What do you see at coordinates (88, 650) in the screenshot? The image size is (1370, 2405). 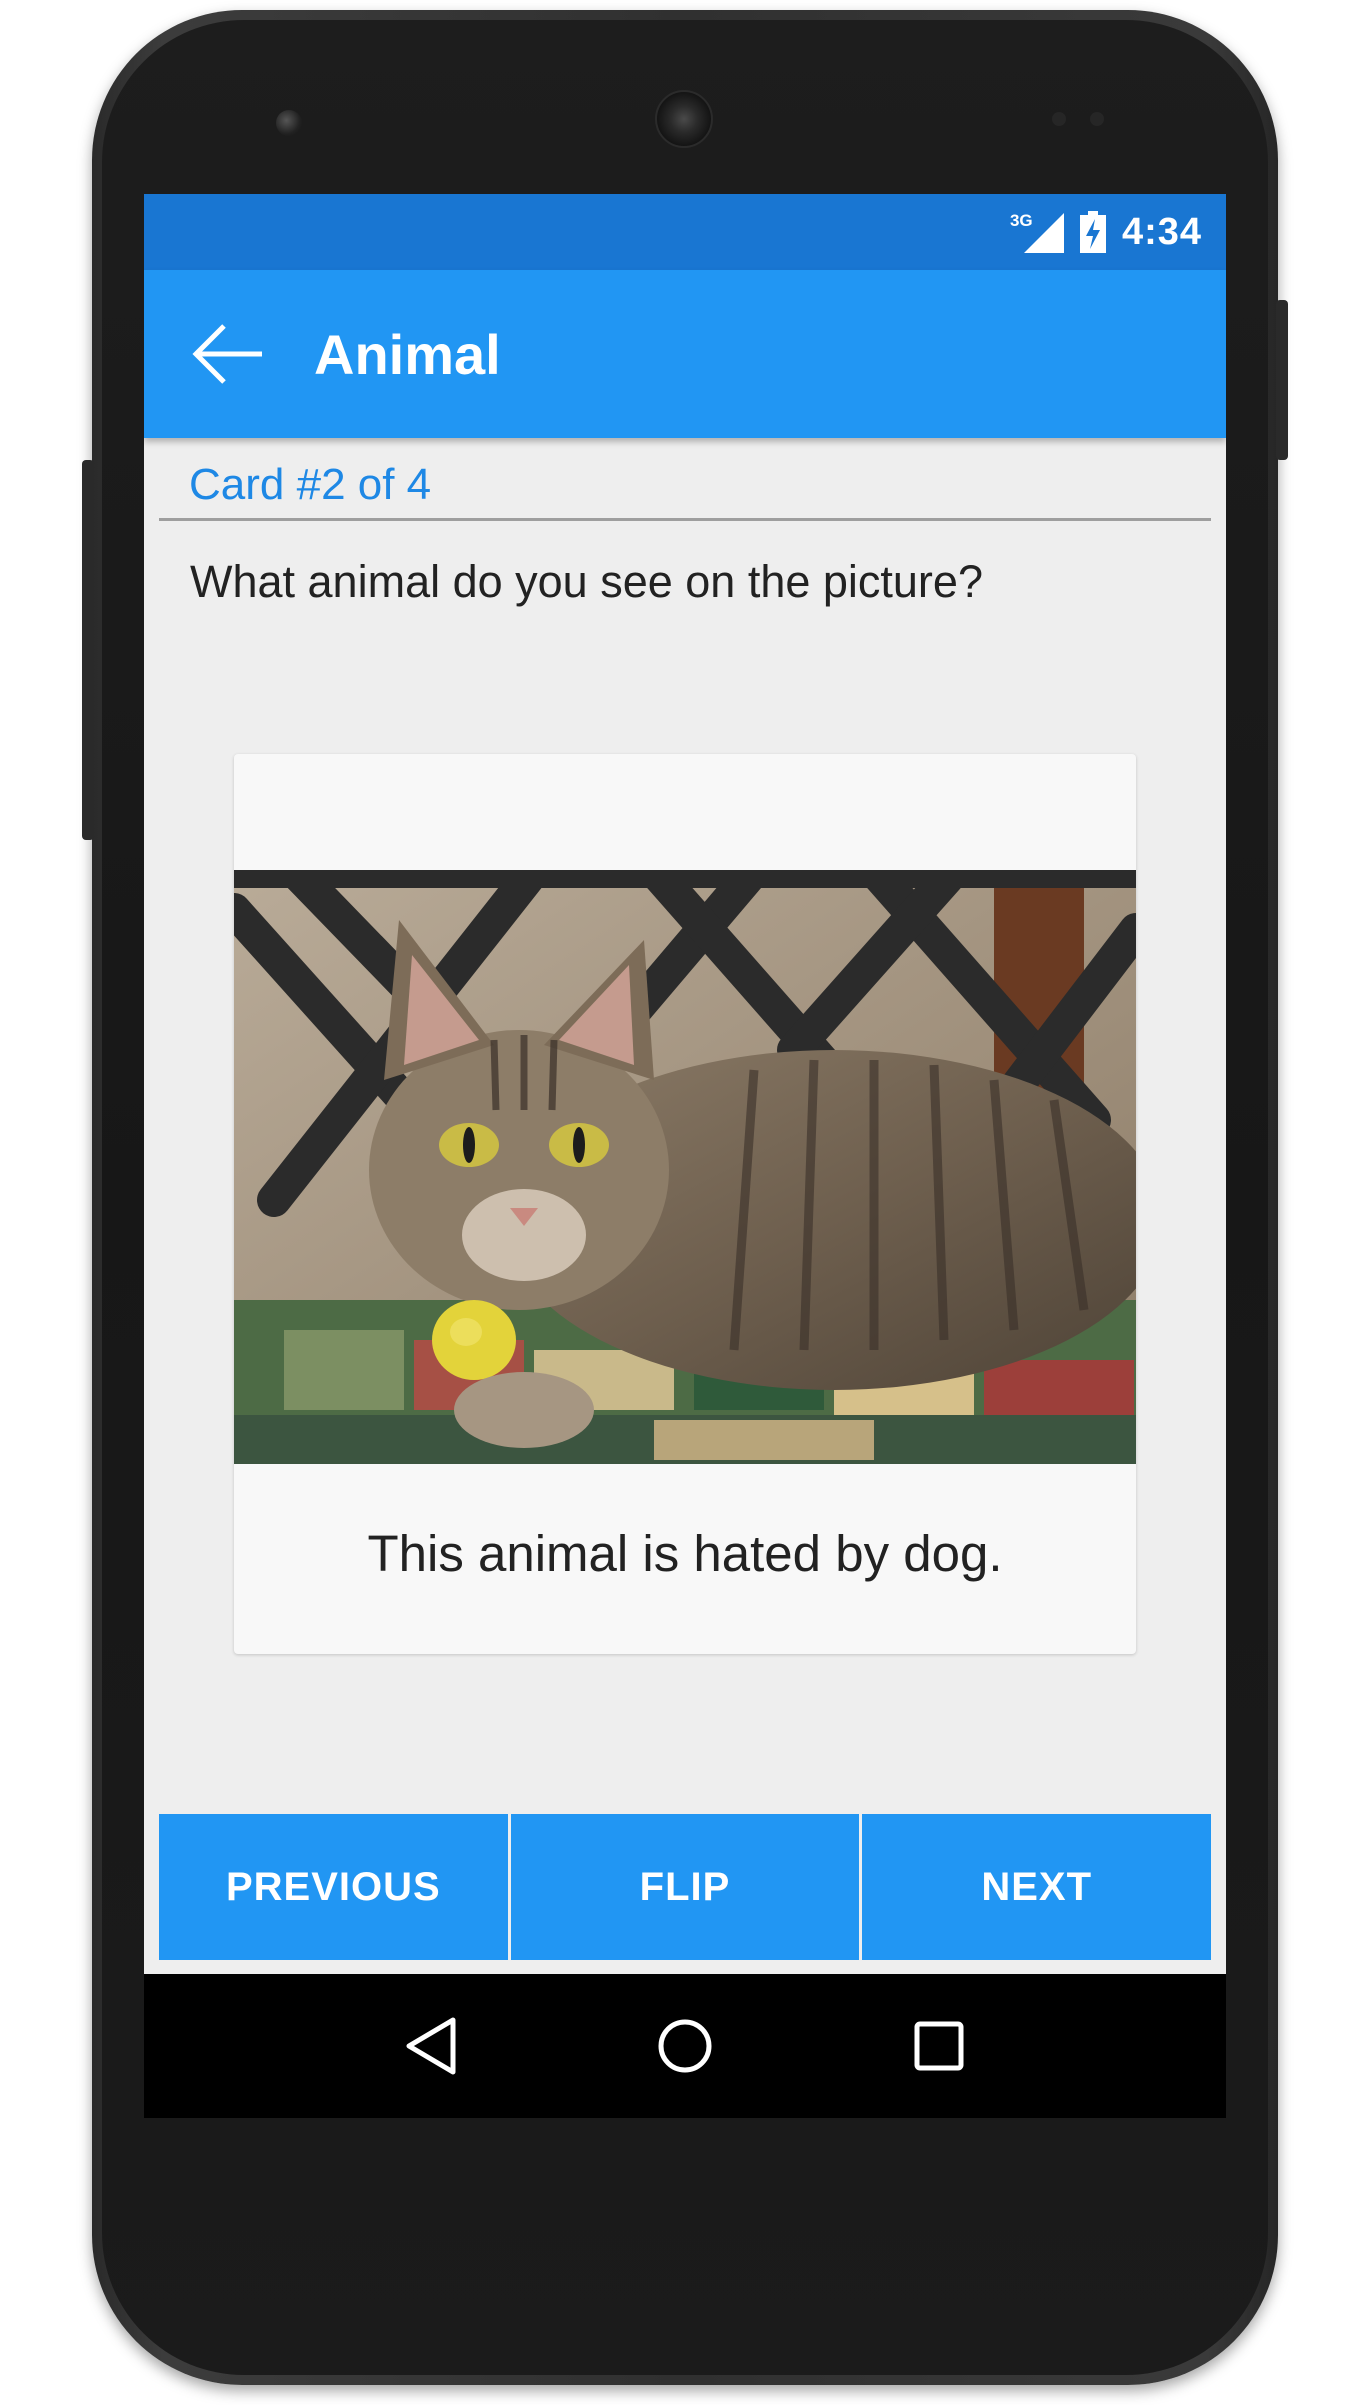 I see `volume-button` at bounding box center [88, 650].